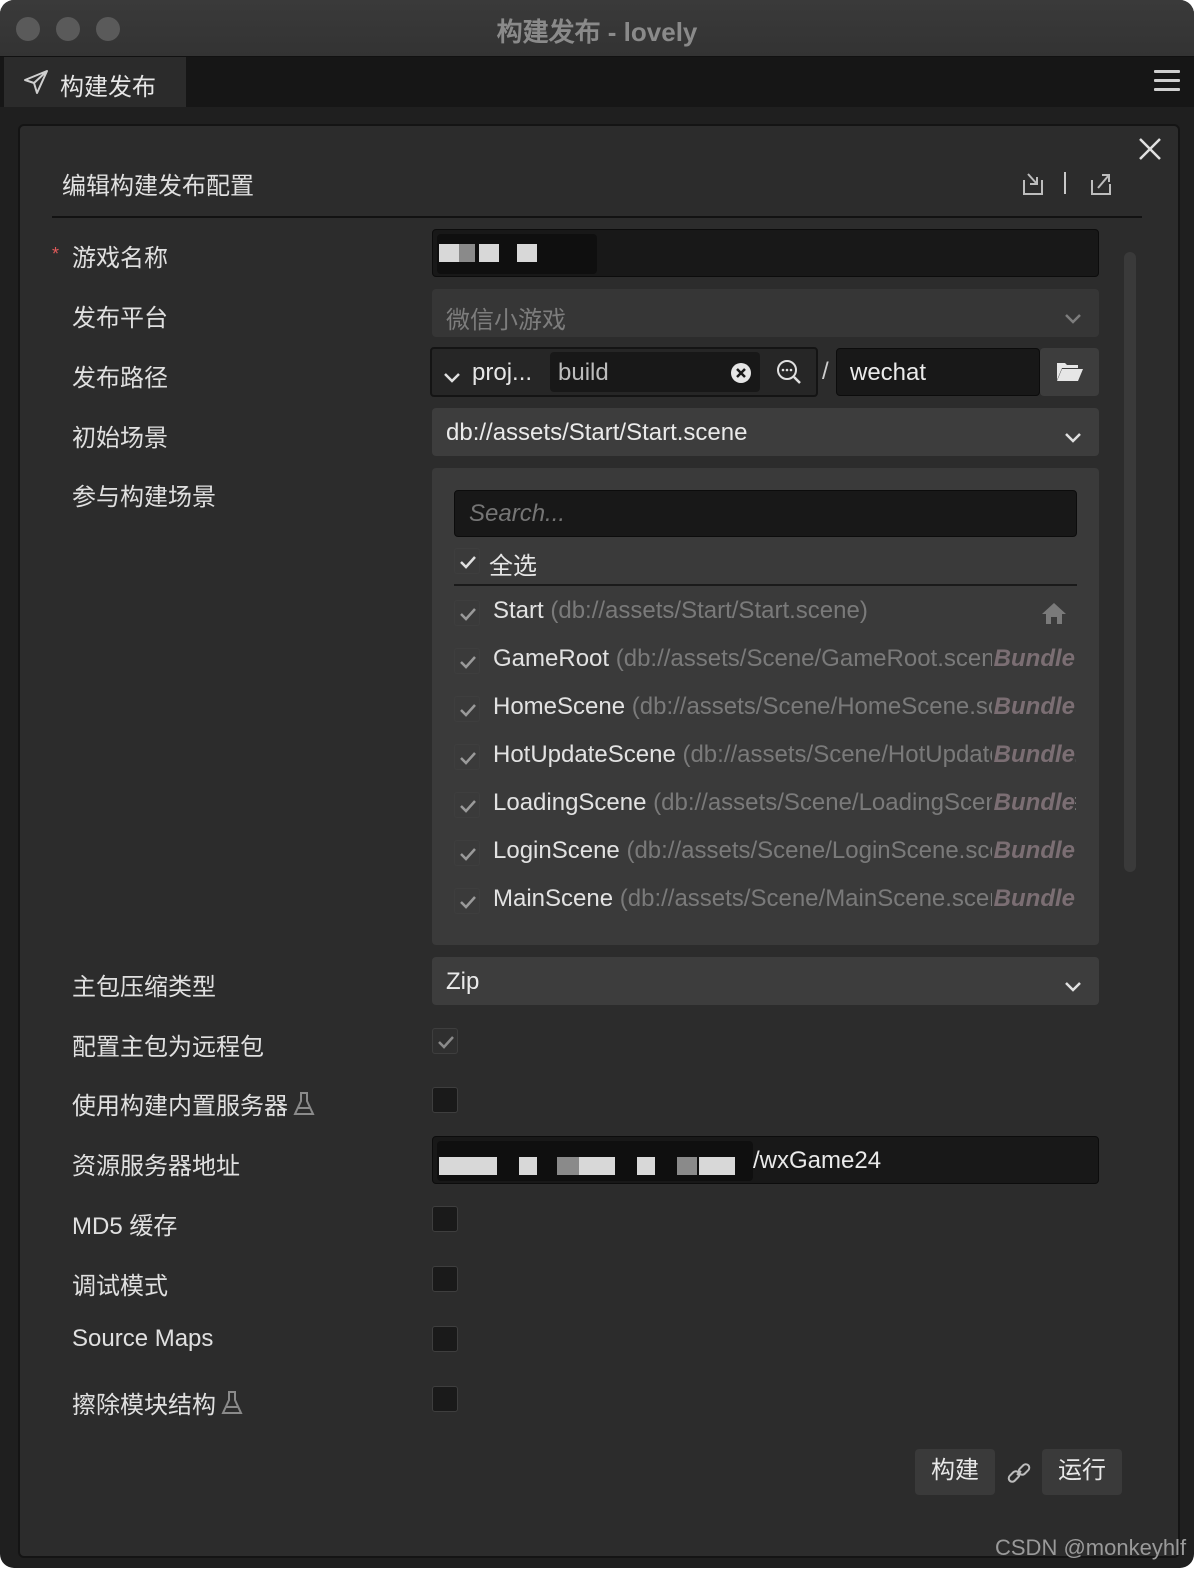 The image size is (1200, 1576). What do you see at coordinates (597, 432) in the screenshot?
I see `start-scene-value: db://assets/Start/Start.scene` at bounding box center [597, 432].